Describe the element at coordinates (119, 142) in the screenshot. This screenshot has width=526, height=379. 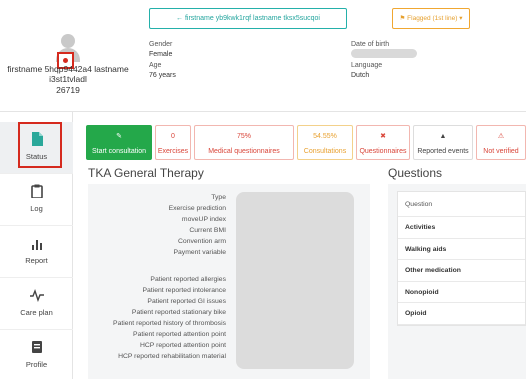
I see `start-consultation-button: ✎ Start consultation` at that location.